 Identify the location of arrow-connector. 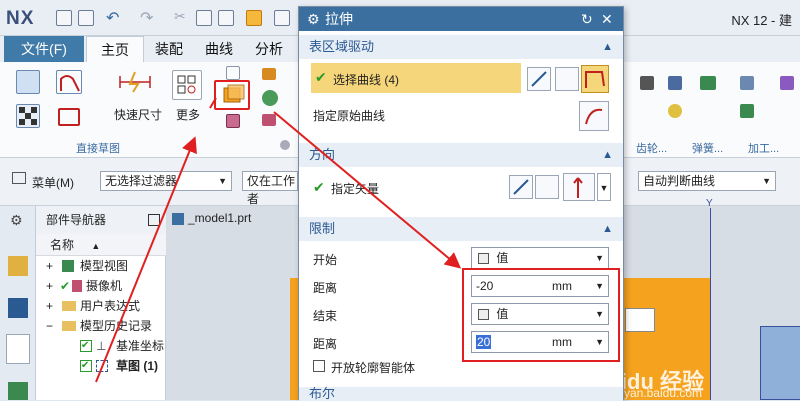
(213, 103).